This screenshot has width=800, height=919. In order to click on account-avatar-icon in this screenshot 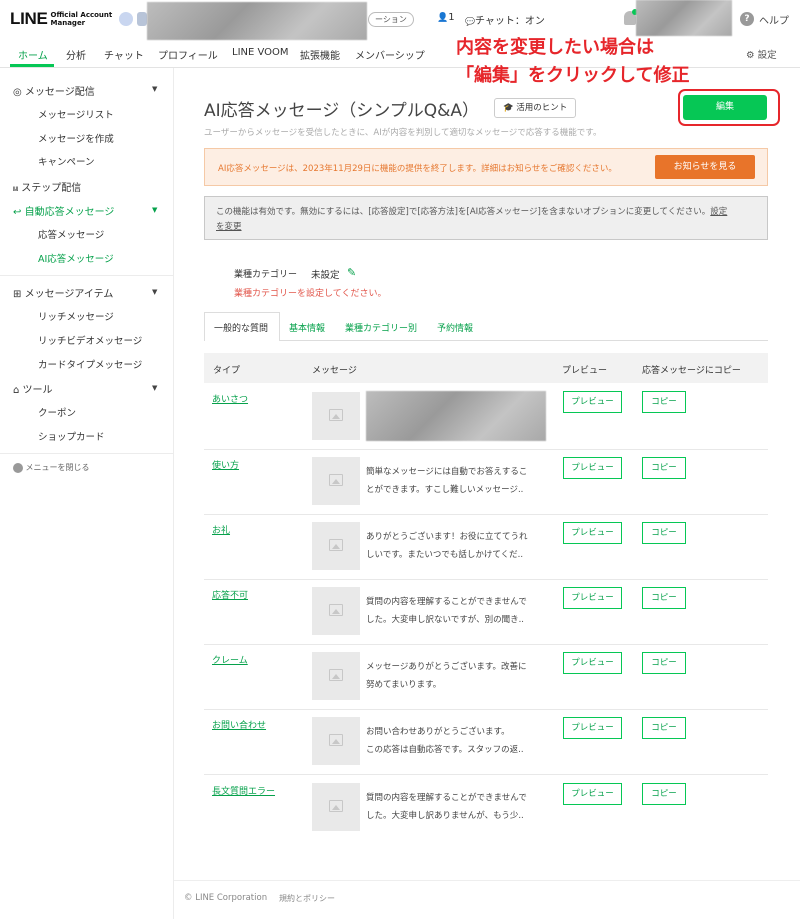, I will do `click(126, 19)`.